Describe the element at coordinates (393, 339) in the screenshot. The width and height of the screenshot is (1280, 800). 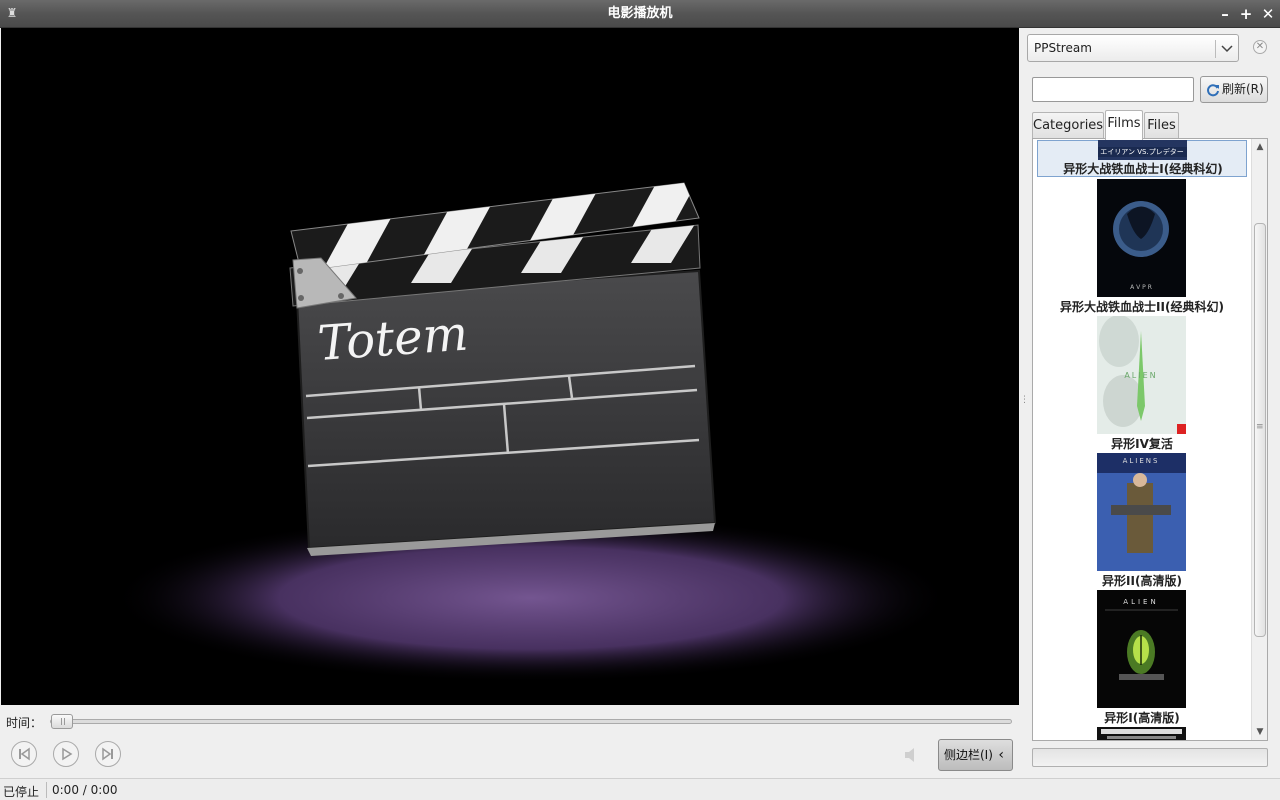
I see `logo-text: Totem` at that location.